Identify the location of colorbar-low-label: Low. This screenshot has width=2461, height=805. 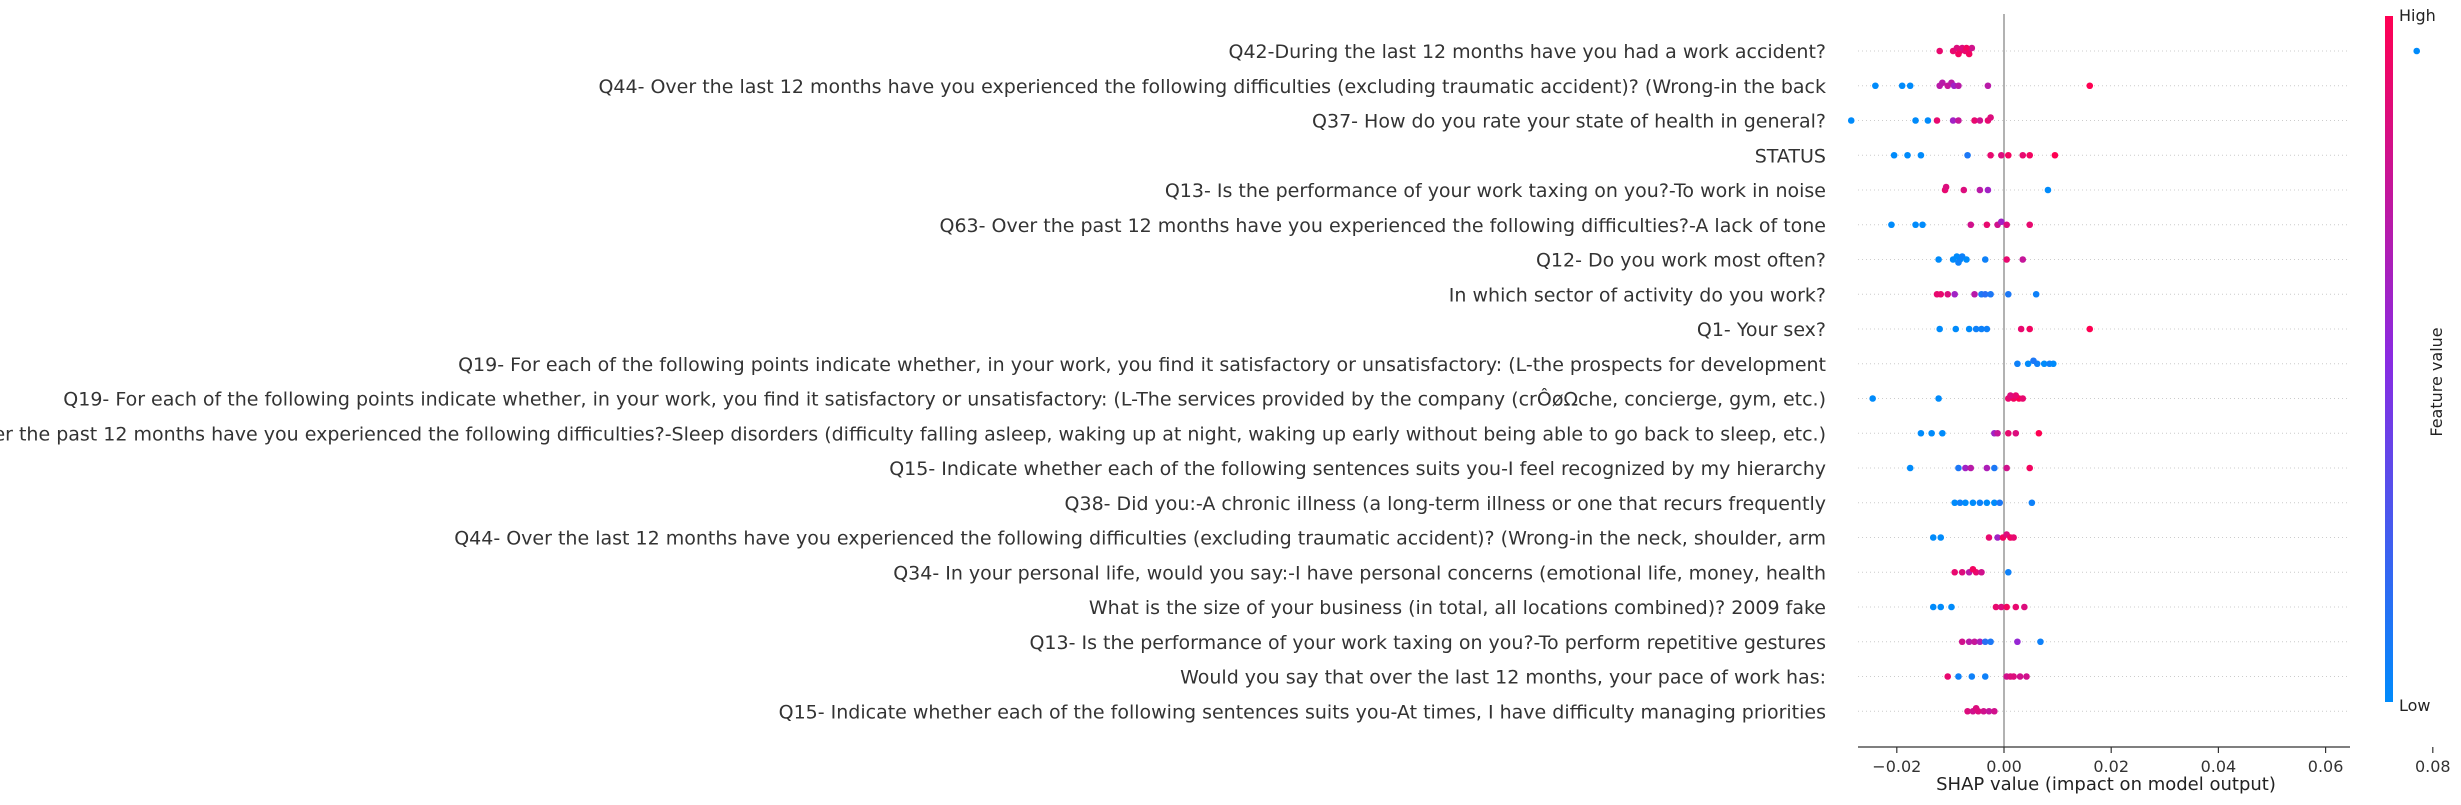
(2415, 705).